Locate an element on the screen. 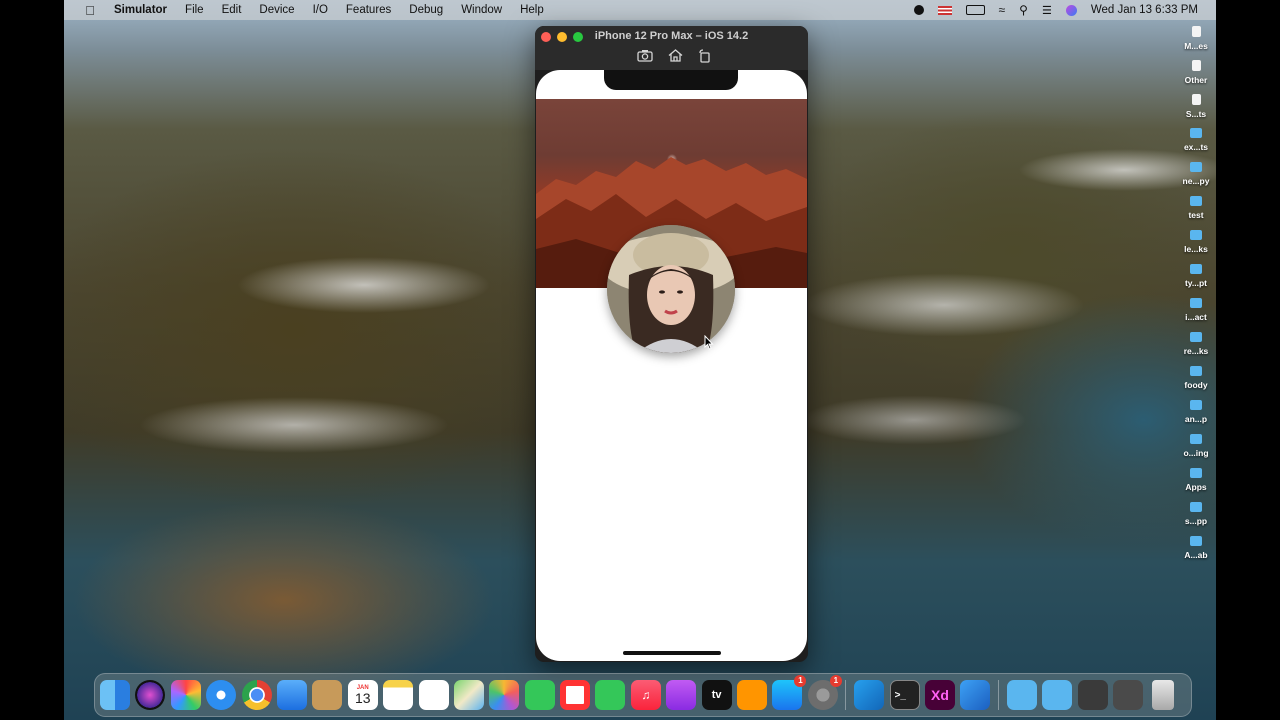 This screenshot has height=720, width=1280. appletv-icon: tv is located at coordinates (716, 695).